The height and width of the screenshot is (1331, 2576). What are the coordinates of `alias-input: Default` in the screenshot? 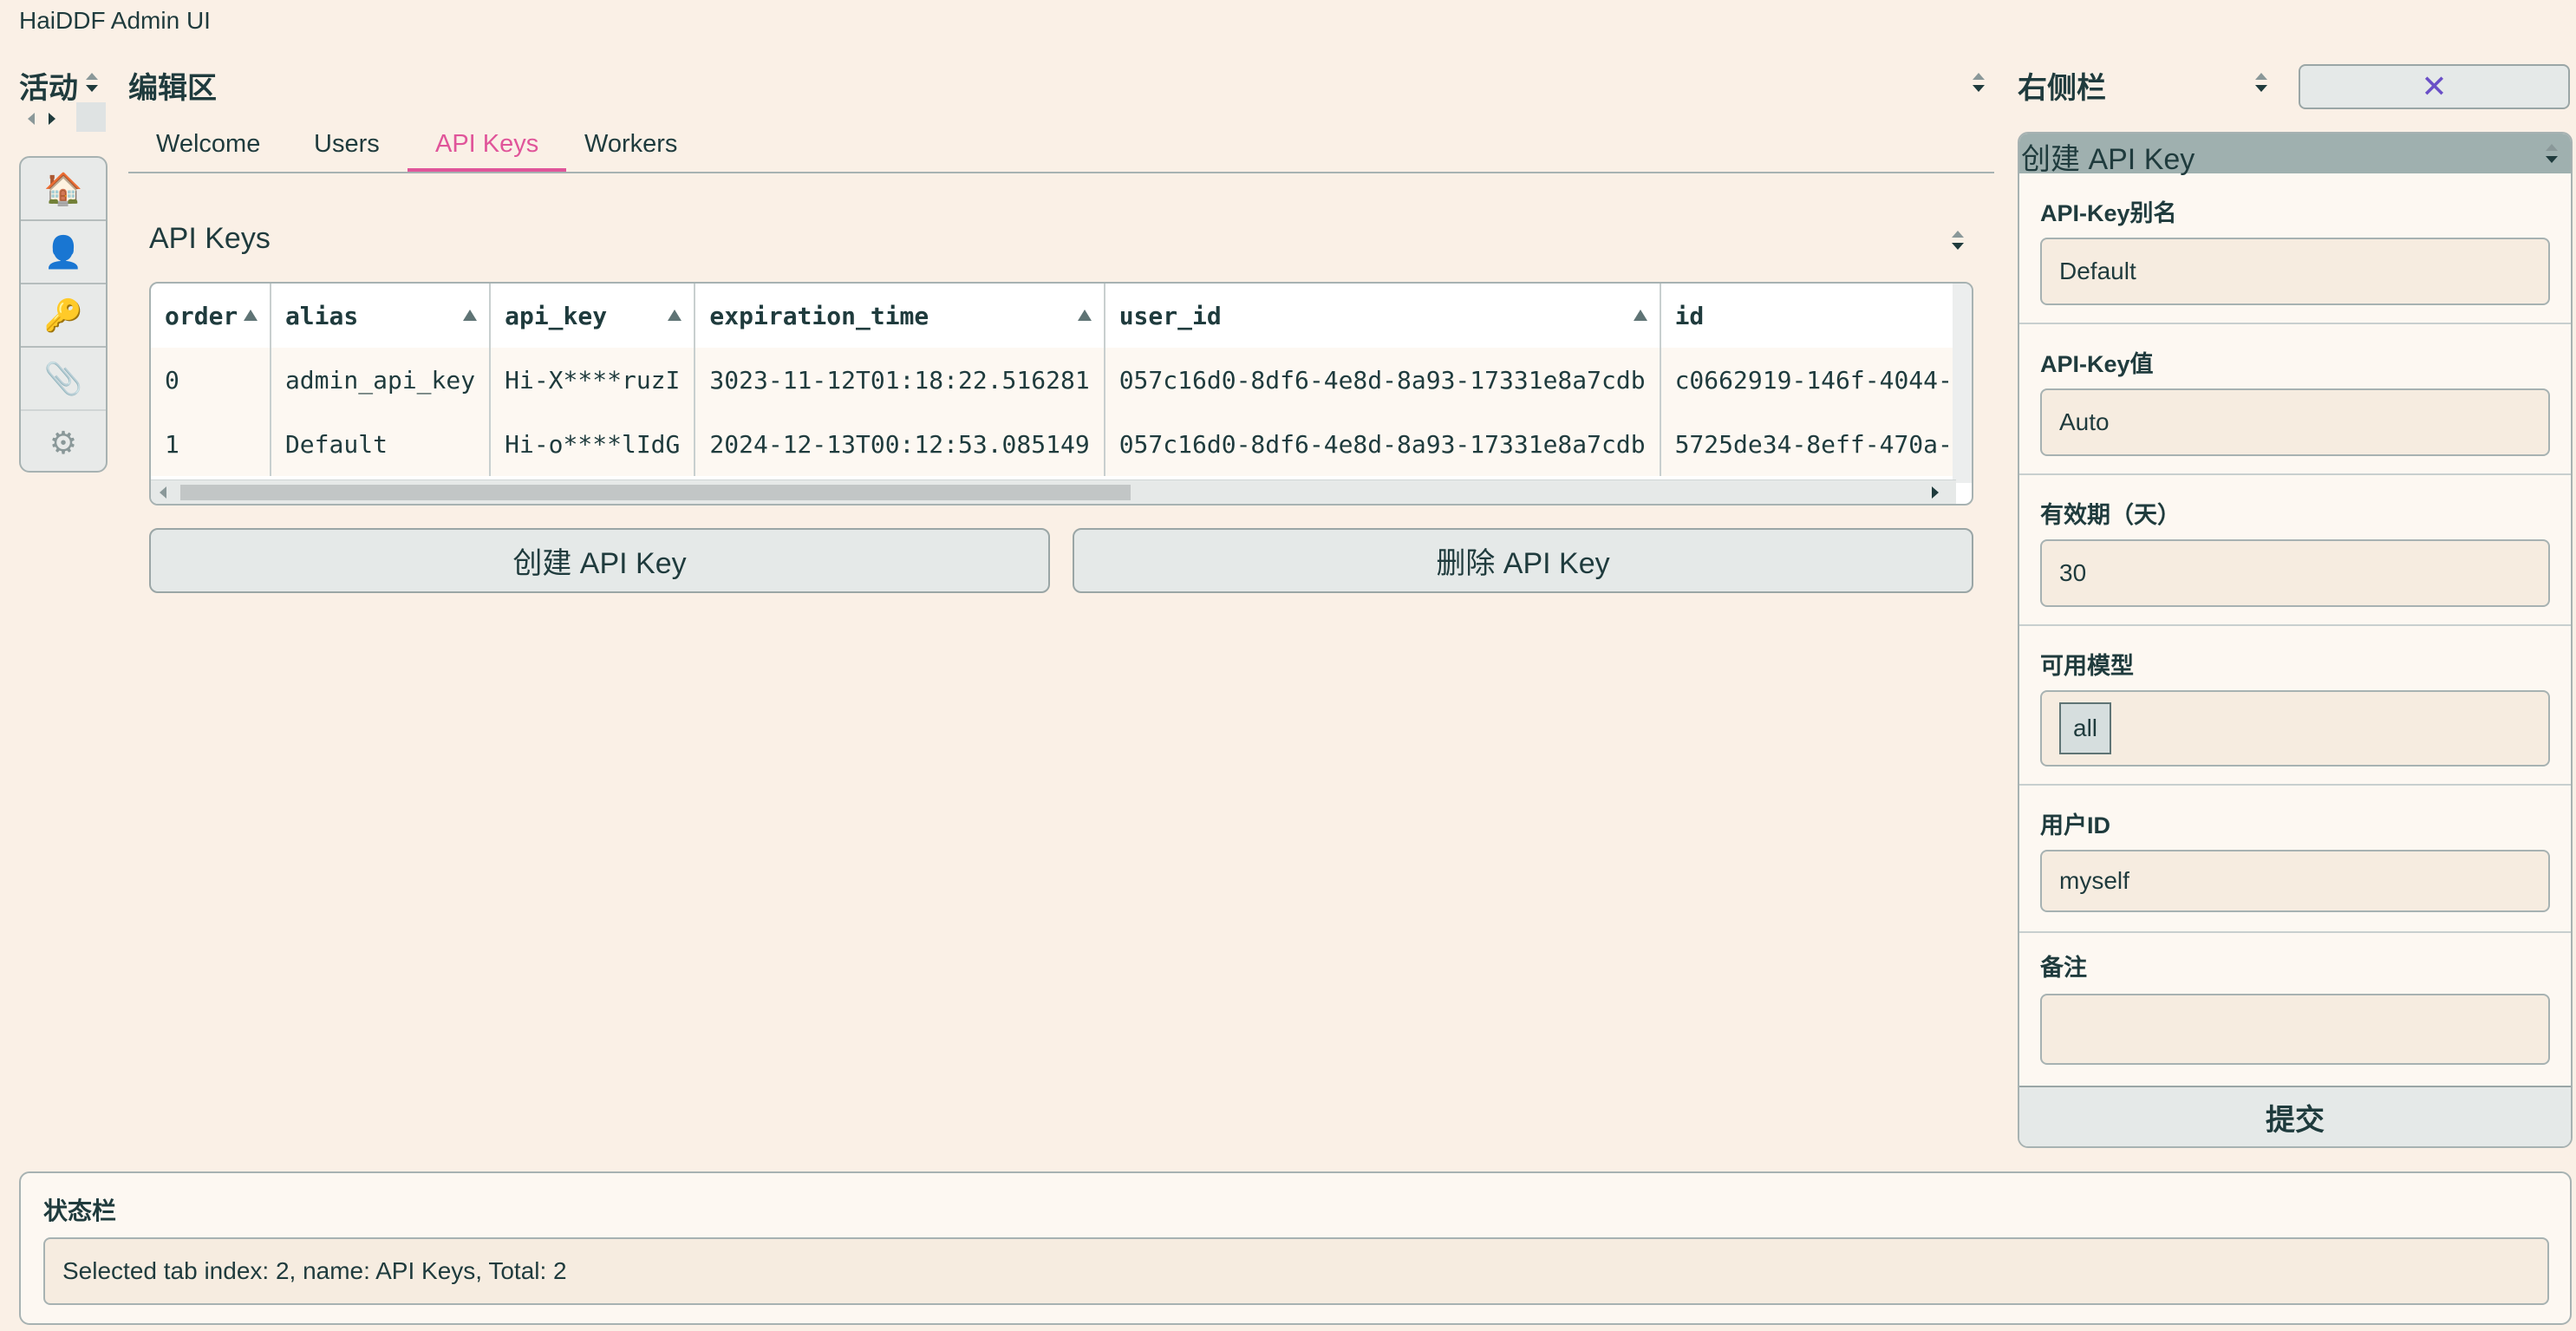 It's located at (2295, 271).